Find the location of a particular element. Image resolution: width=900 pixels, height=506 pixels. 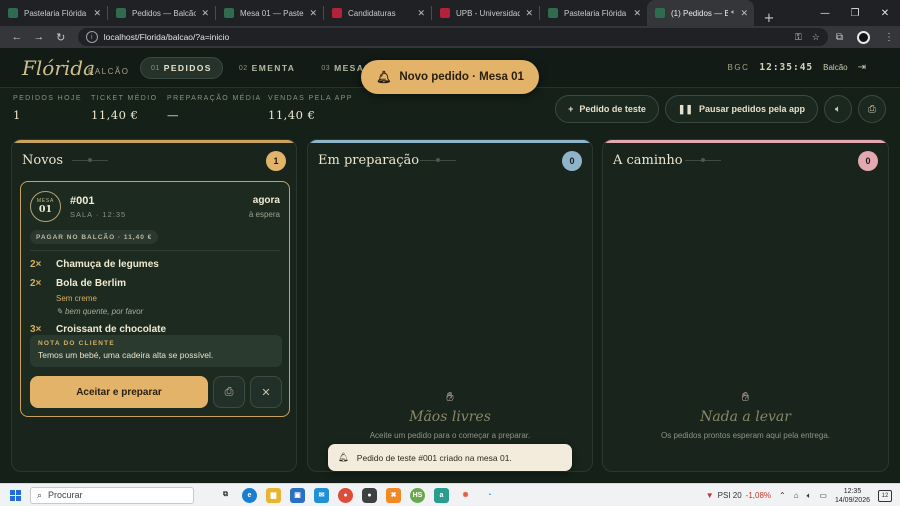

stat-label: PREPARAÇÃO MÉDIA is located at coordinates (214, 98).